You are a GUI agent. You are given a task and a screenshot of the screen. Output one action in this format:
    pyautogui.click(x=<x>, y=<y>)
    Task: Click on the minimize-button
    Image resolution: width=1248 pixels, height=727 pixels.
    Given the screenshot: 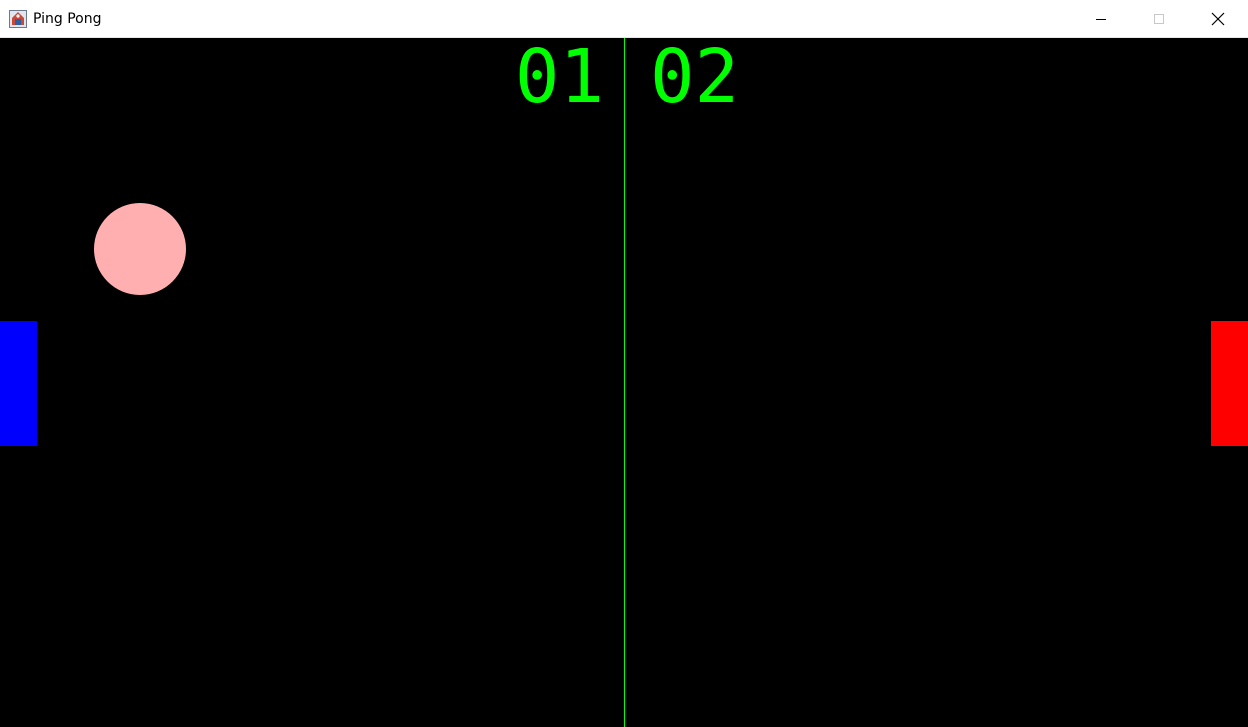 What is the action you would take?
    pyautogui.click(x=1101, y=19)
    